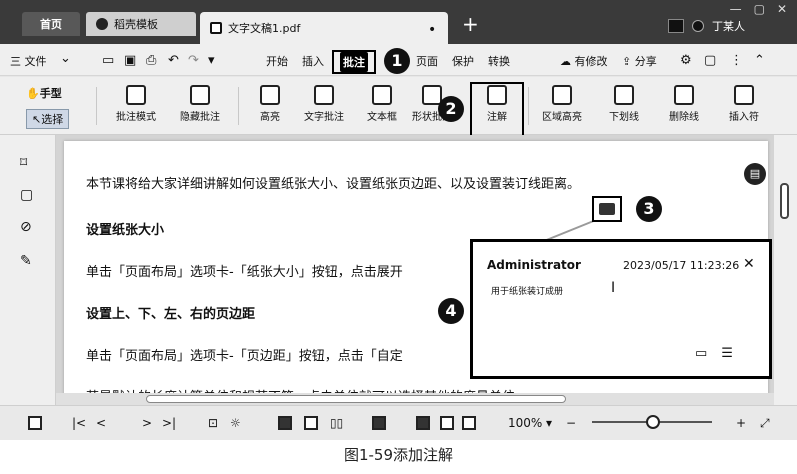  I want to click on note-marker-icon, so click(607, 209).